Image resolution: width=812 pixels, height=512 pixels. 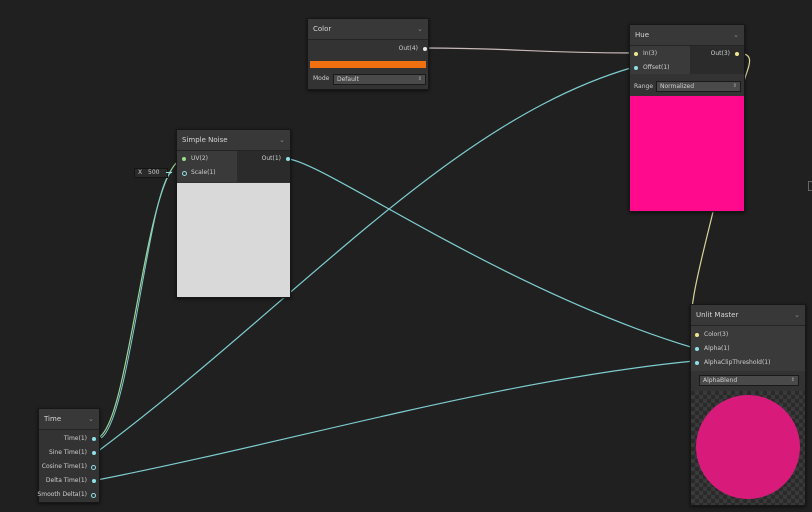 What do you see at coordinates (644, 86) in the screenshot?
I see `range-label: Range` at bounding box center [644, 86].